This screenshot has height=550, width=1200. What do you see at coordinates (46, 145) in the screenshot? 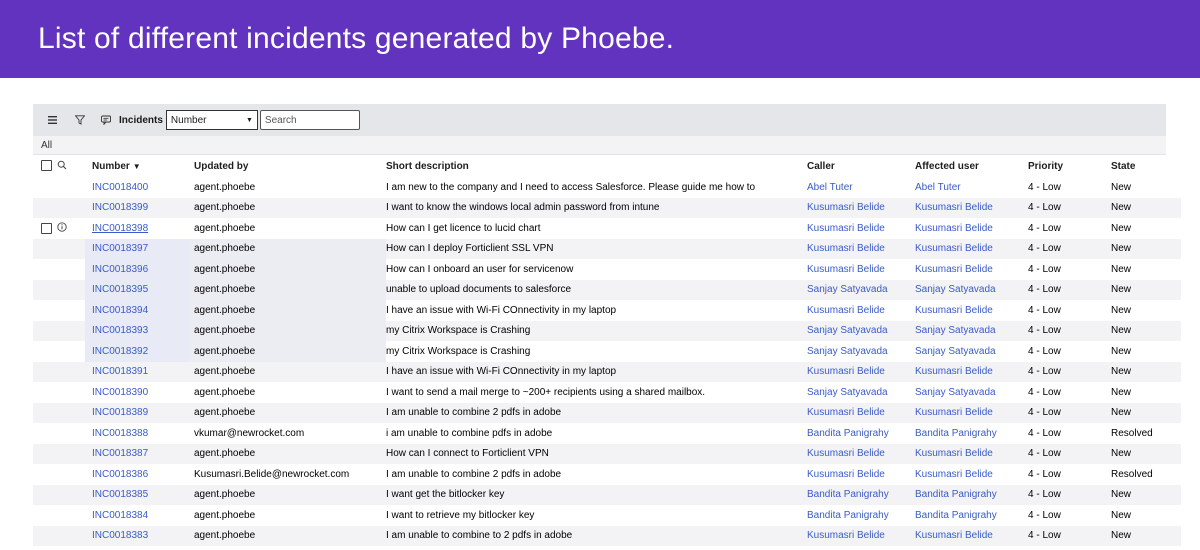
I see `breadcrumb-all: All` at bounding box center [46, 145].